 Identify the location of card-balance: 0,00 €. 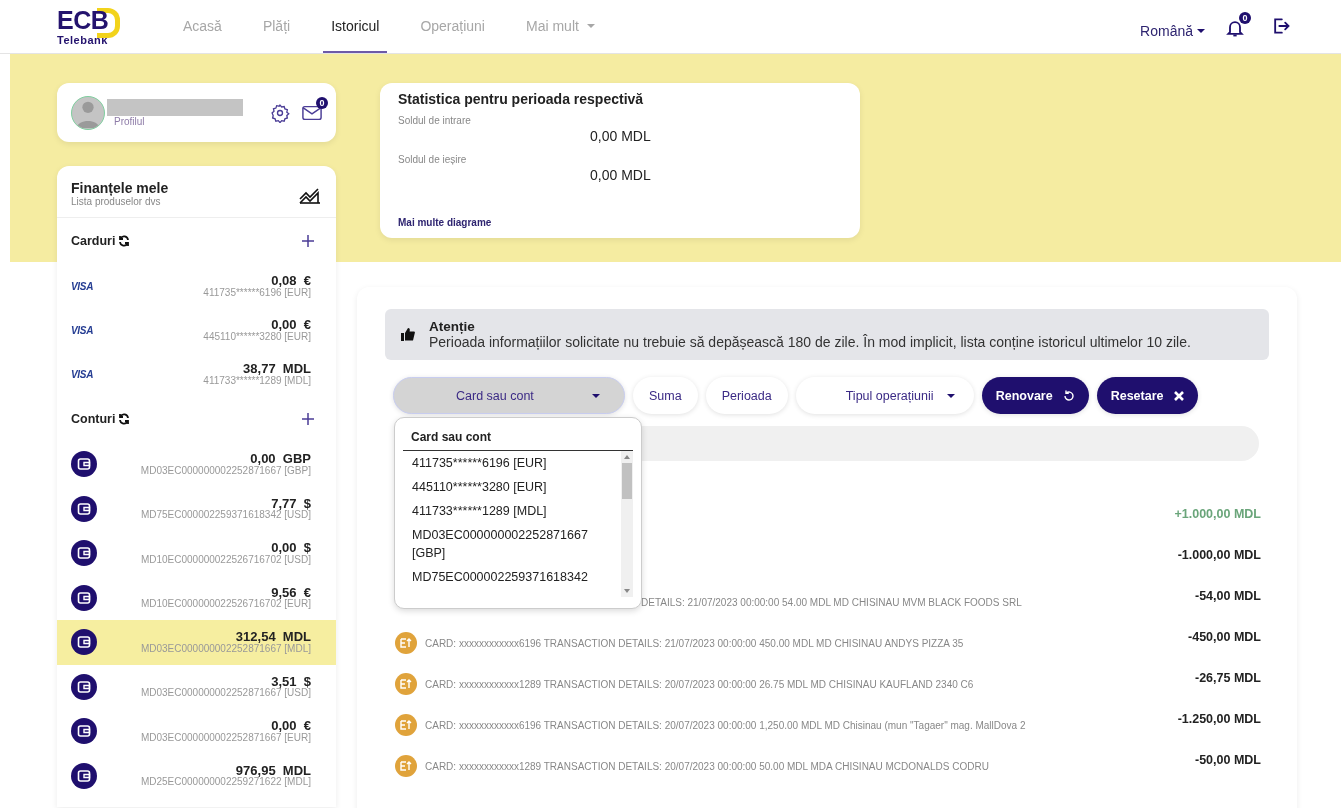
(290, 324).